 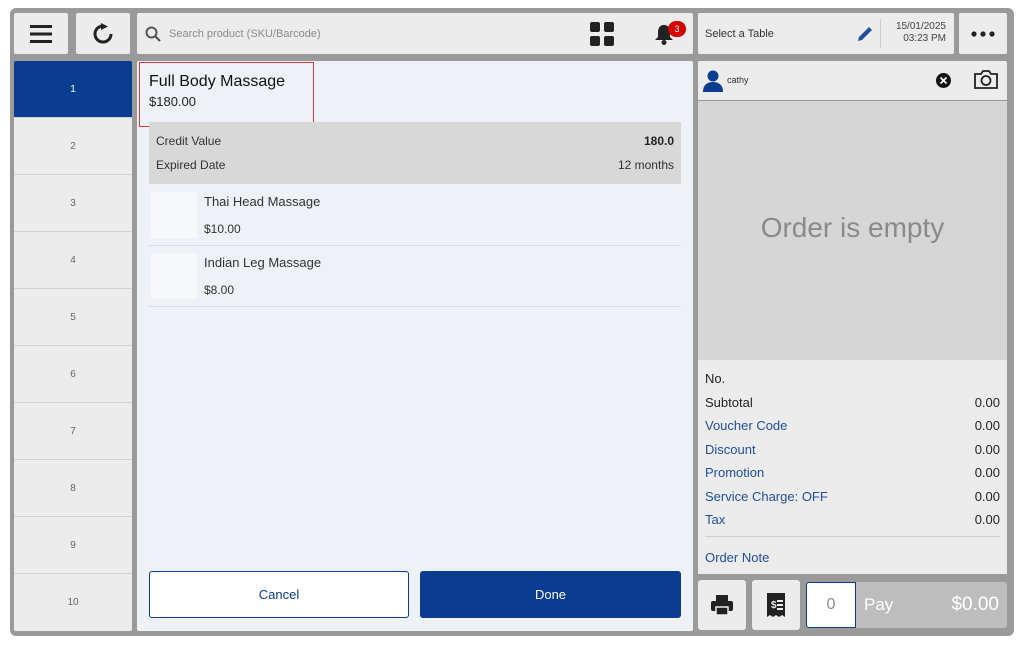 I want to click on printer-icon, so click(x=722, y=605).